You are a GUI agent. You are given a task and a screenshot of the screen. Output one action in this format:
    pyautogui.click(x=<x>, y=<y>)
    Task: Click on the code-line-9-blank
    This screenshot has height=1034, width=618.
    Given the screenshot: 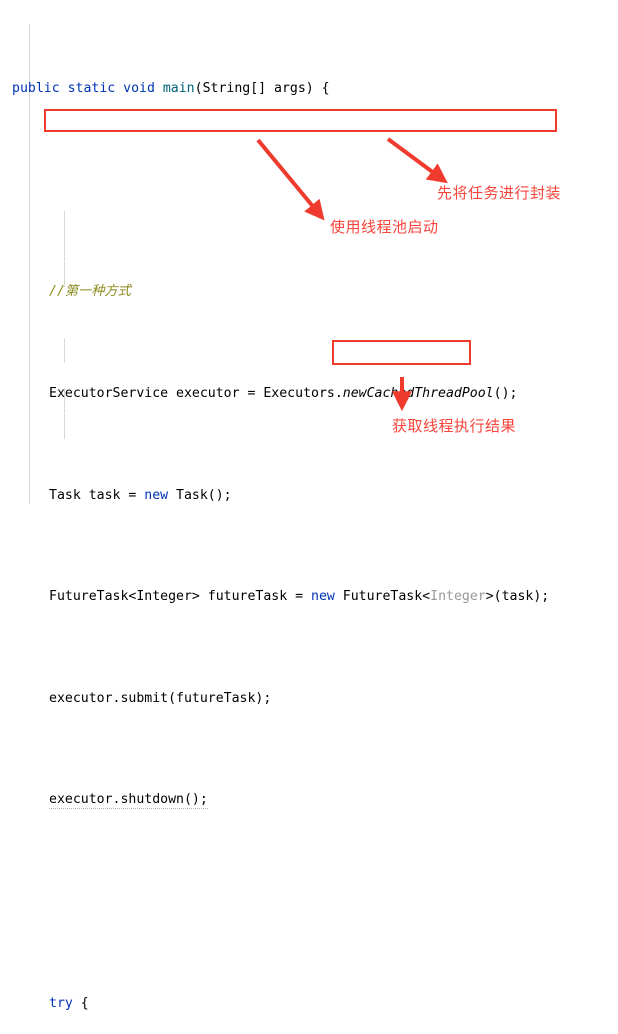 What is the action you would take?
    pyautogui.click(x=309, y=901)
    